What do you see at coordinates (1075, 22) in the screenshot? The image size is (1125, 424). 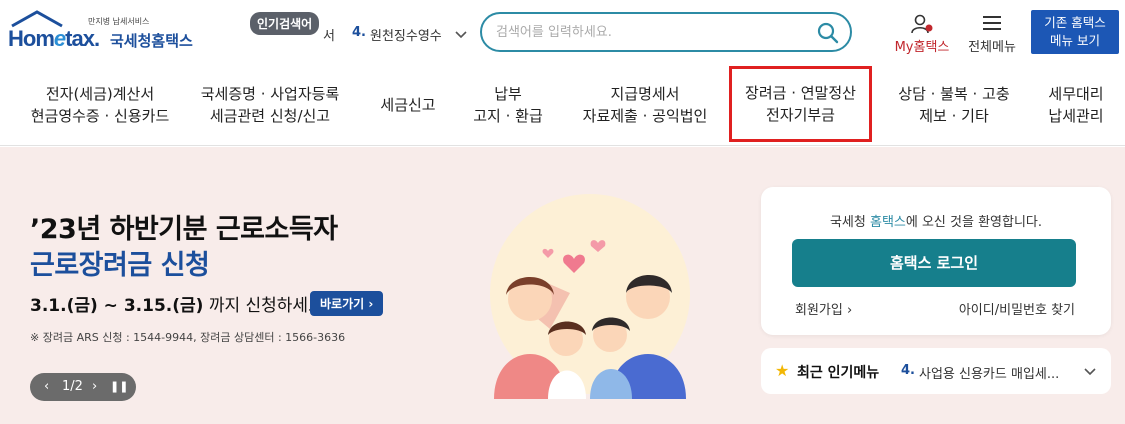 I see `old-menu-line1: 기존 홈택스` at bounding box center [1075, 22].